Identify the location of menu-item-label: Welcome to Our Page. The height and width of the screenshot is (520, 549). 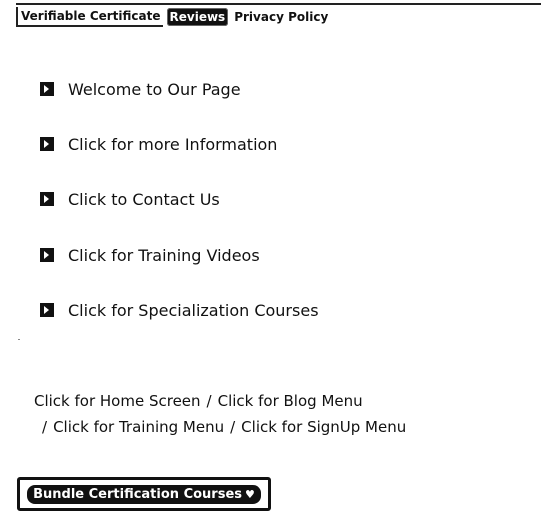
(154, 89).